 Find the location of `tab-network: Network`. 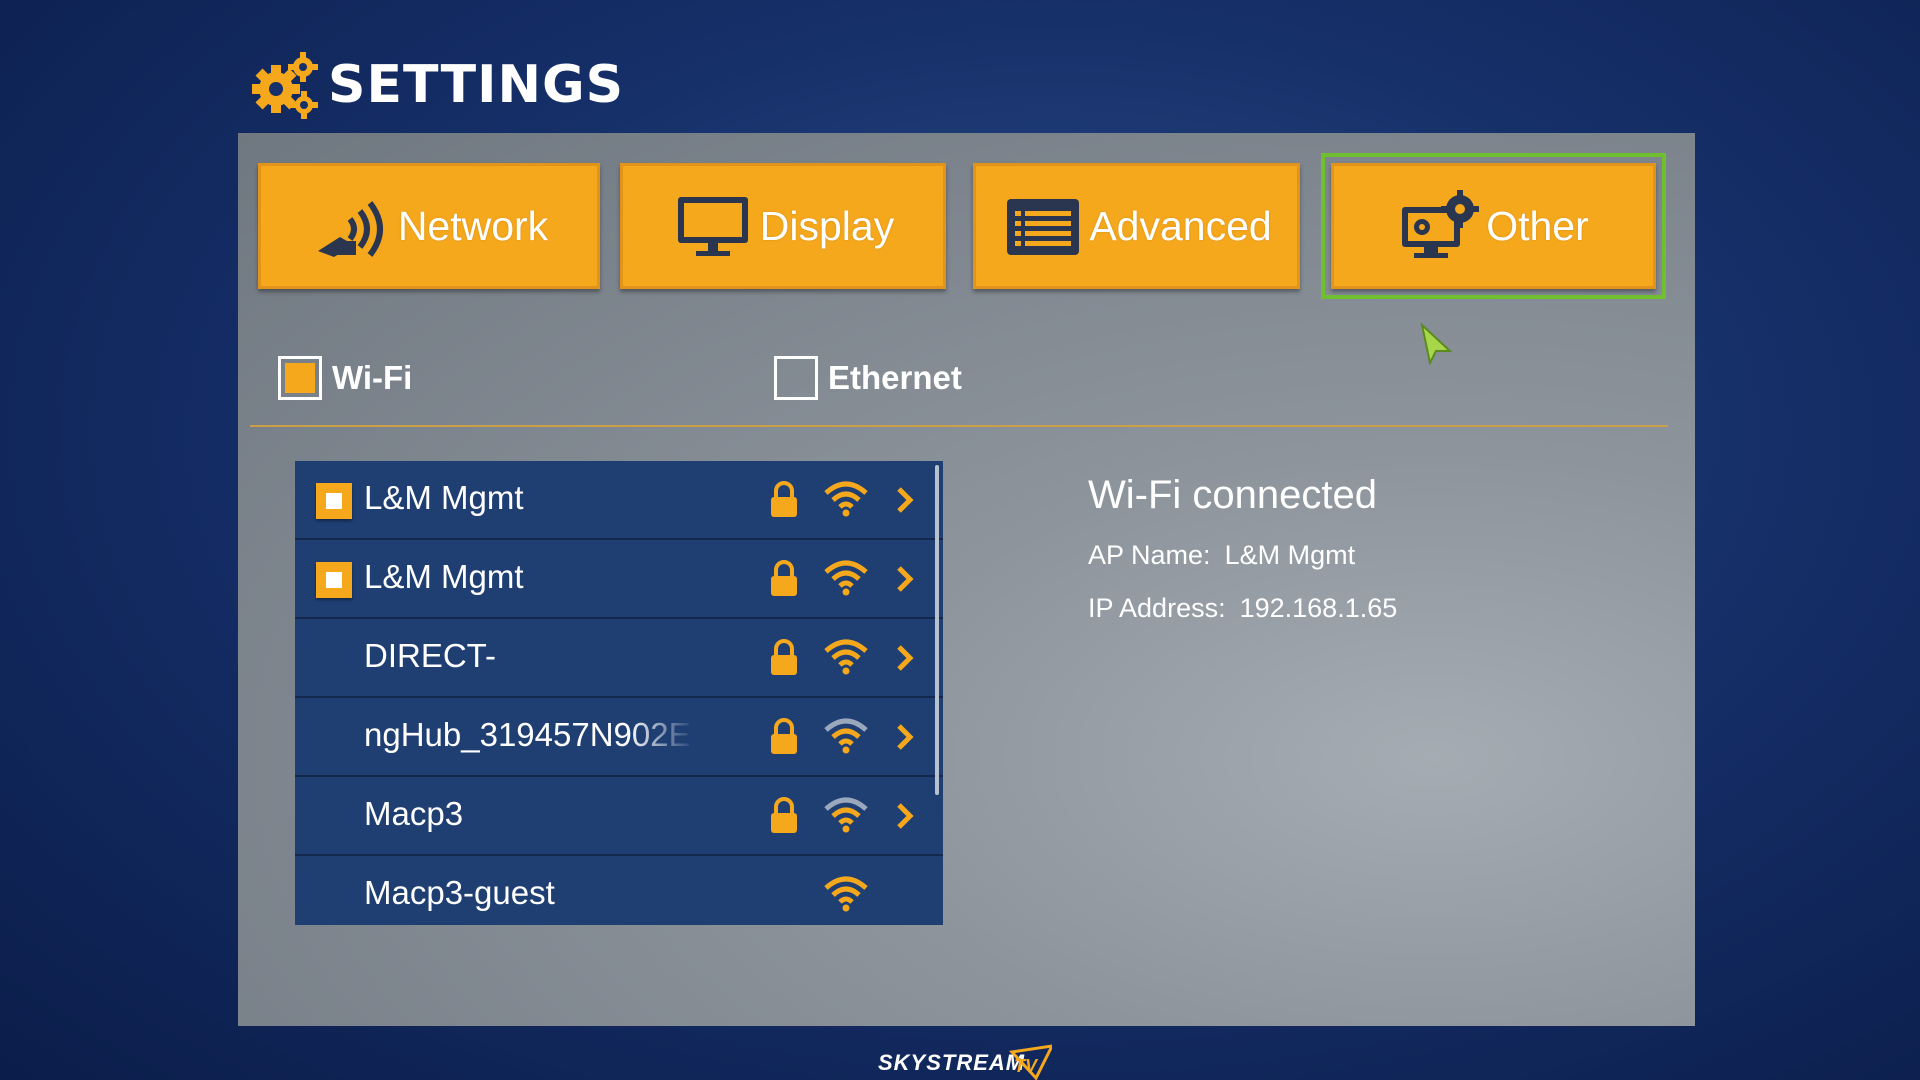

tab-network: Network is located at coordinates (429, 226).